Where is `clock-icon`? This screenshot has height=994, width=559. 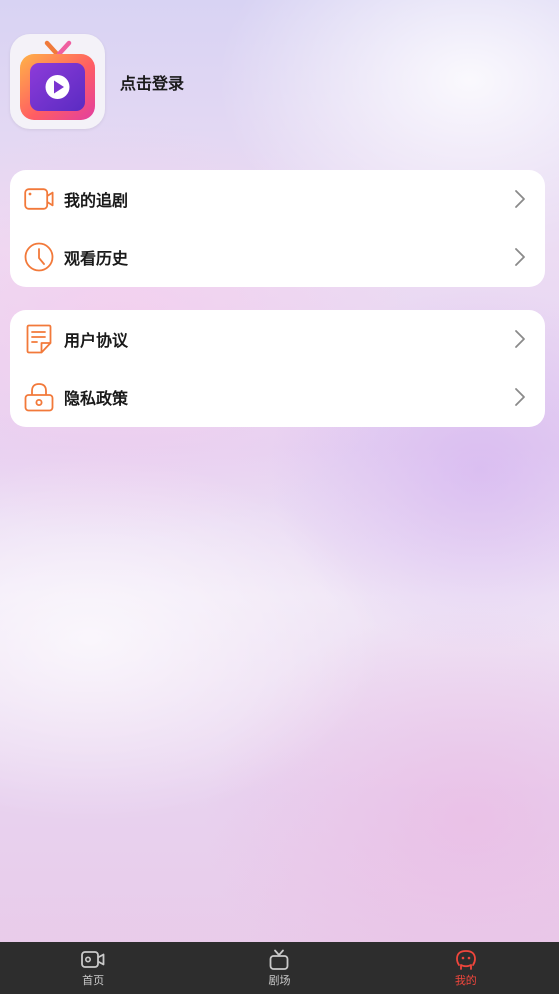 clock-icon is located at coordinates (39, 257).